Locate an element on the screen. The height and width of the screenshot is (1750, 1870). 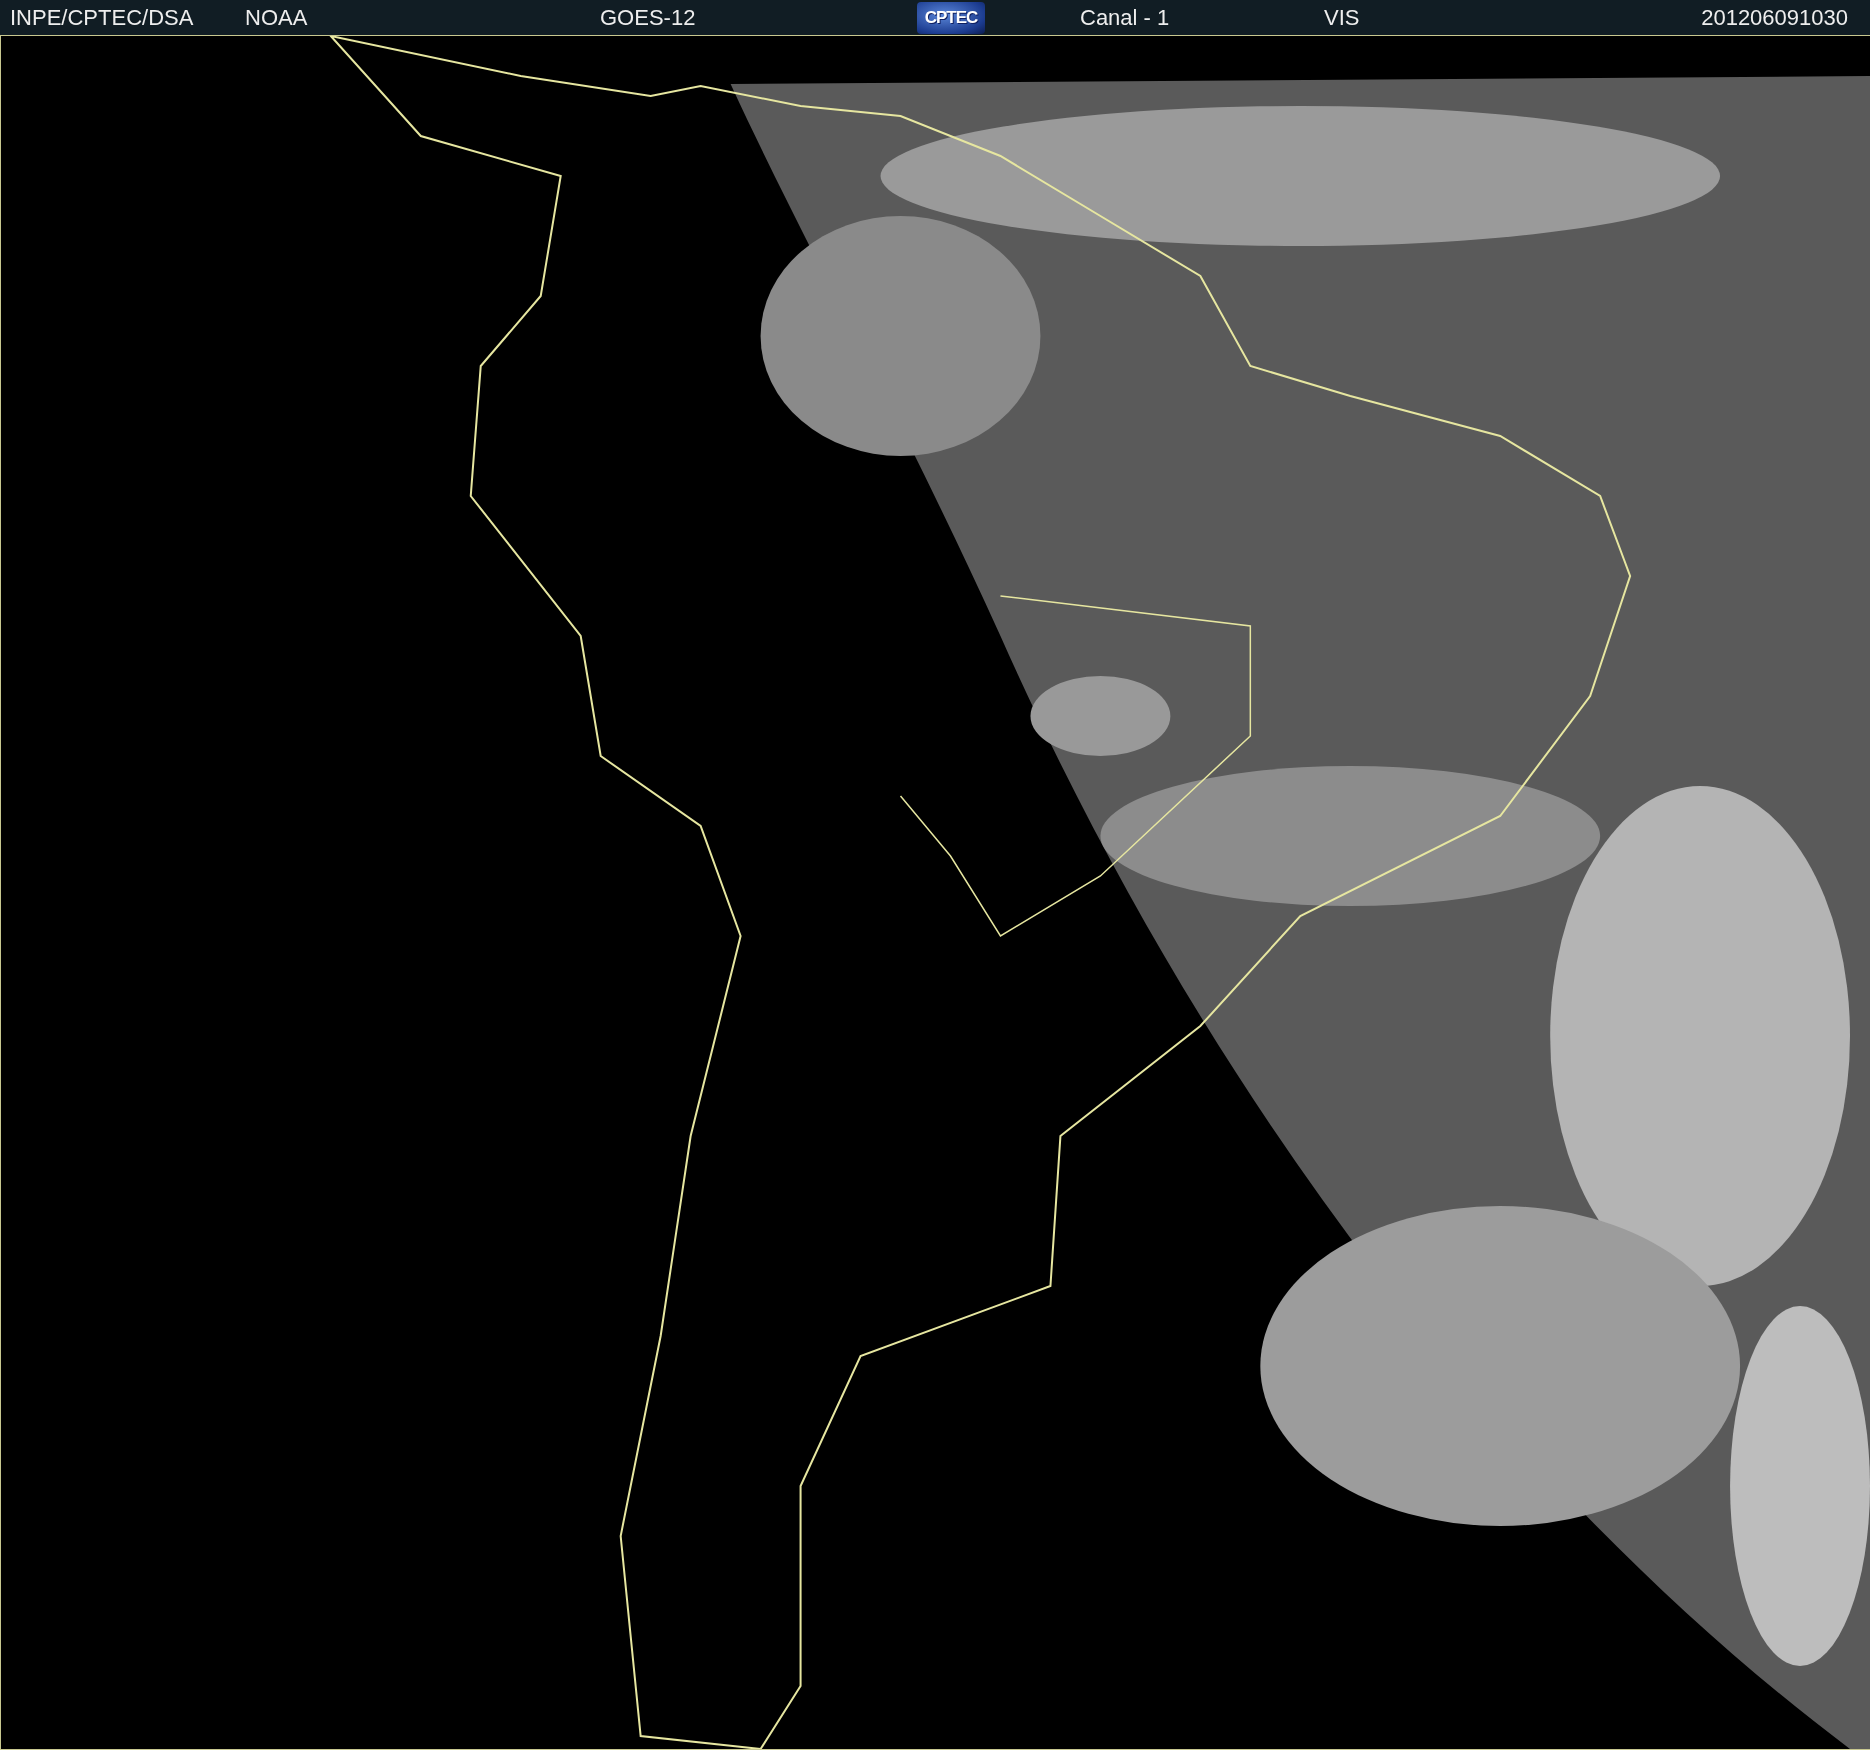
header-label: NOAA is located at coordinates (276, 17).